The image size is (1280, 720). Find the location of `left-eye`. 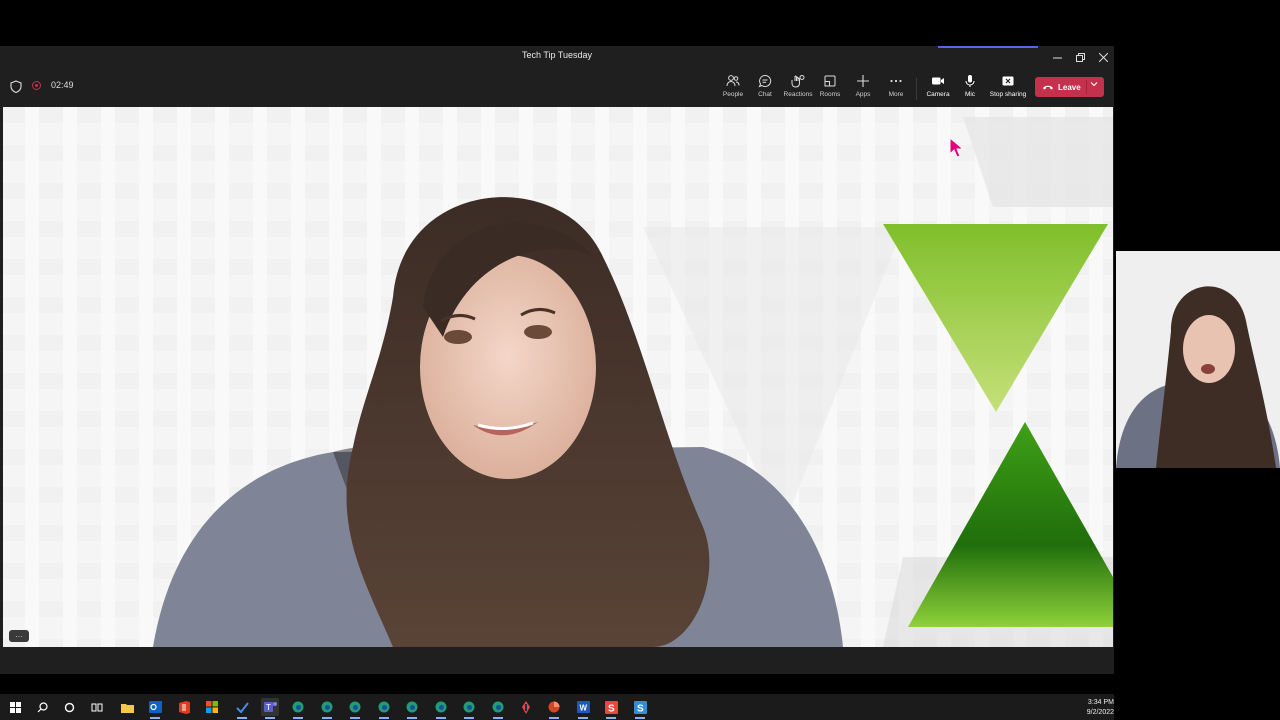

left-eye is located at coordinates (458, 337).